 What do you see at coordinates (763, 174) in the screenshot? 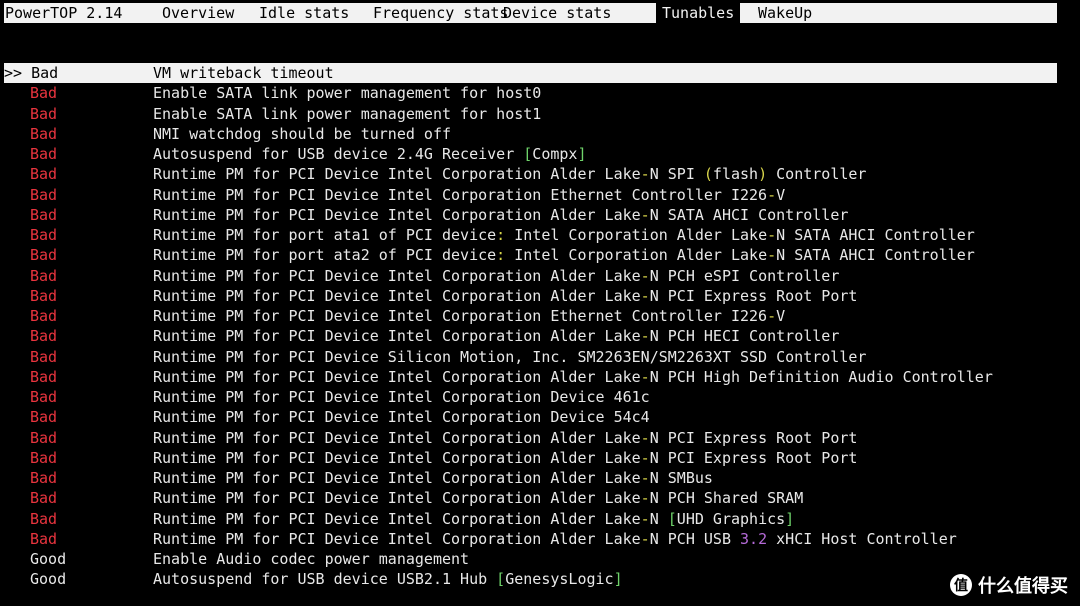
I see `punct-glyph: )` at bounding box center [763, 174].